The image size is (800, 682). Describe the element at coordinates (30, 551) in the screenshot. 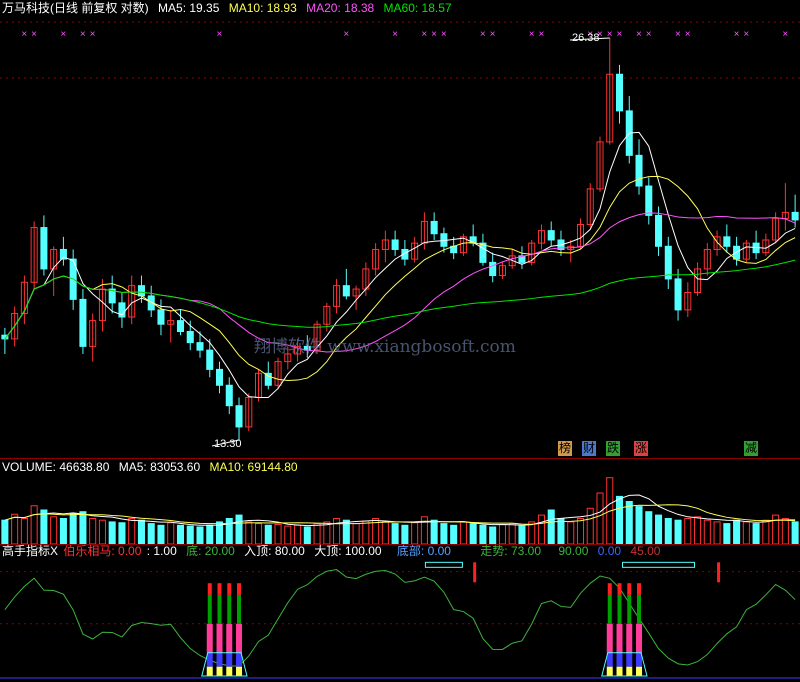

I see `indicator-name: 高手指标X` at that location.